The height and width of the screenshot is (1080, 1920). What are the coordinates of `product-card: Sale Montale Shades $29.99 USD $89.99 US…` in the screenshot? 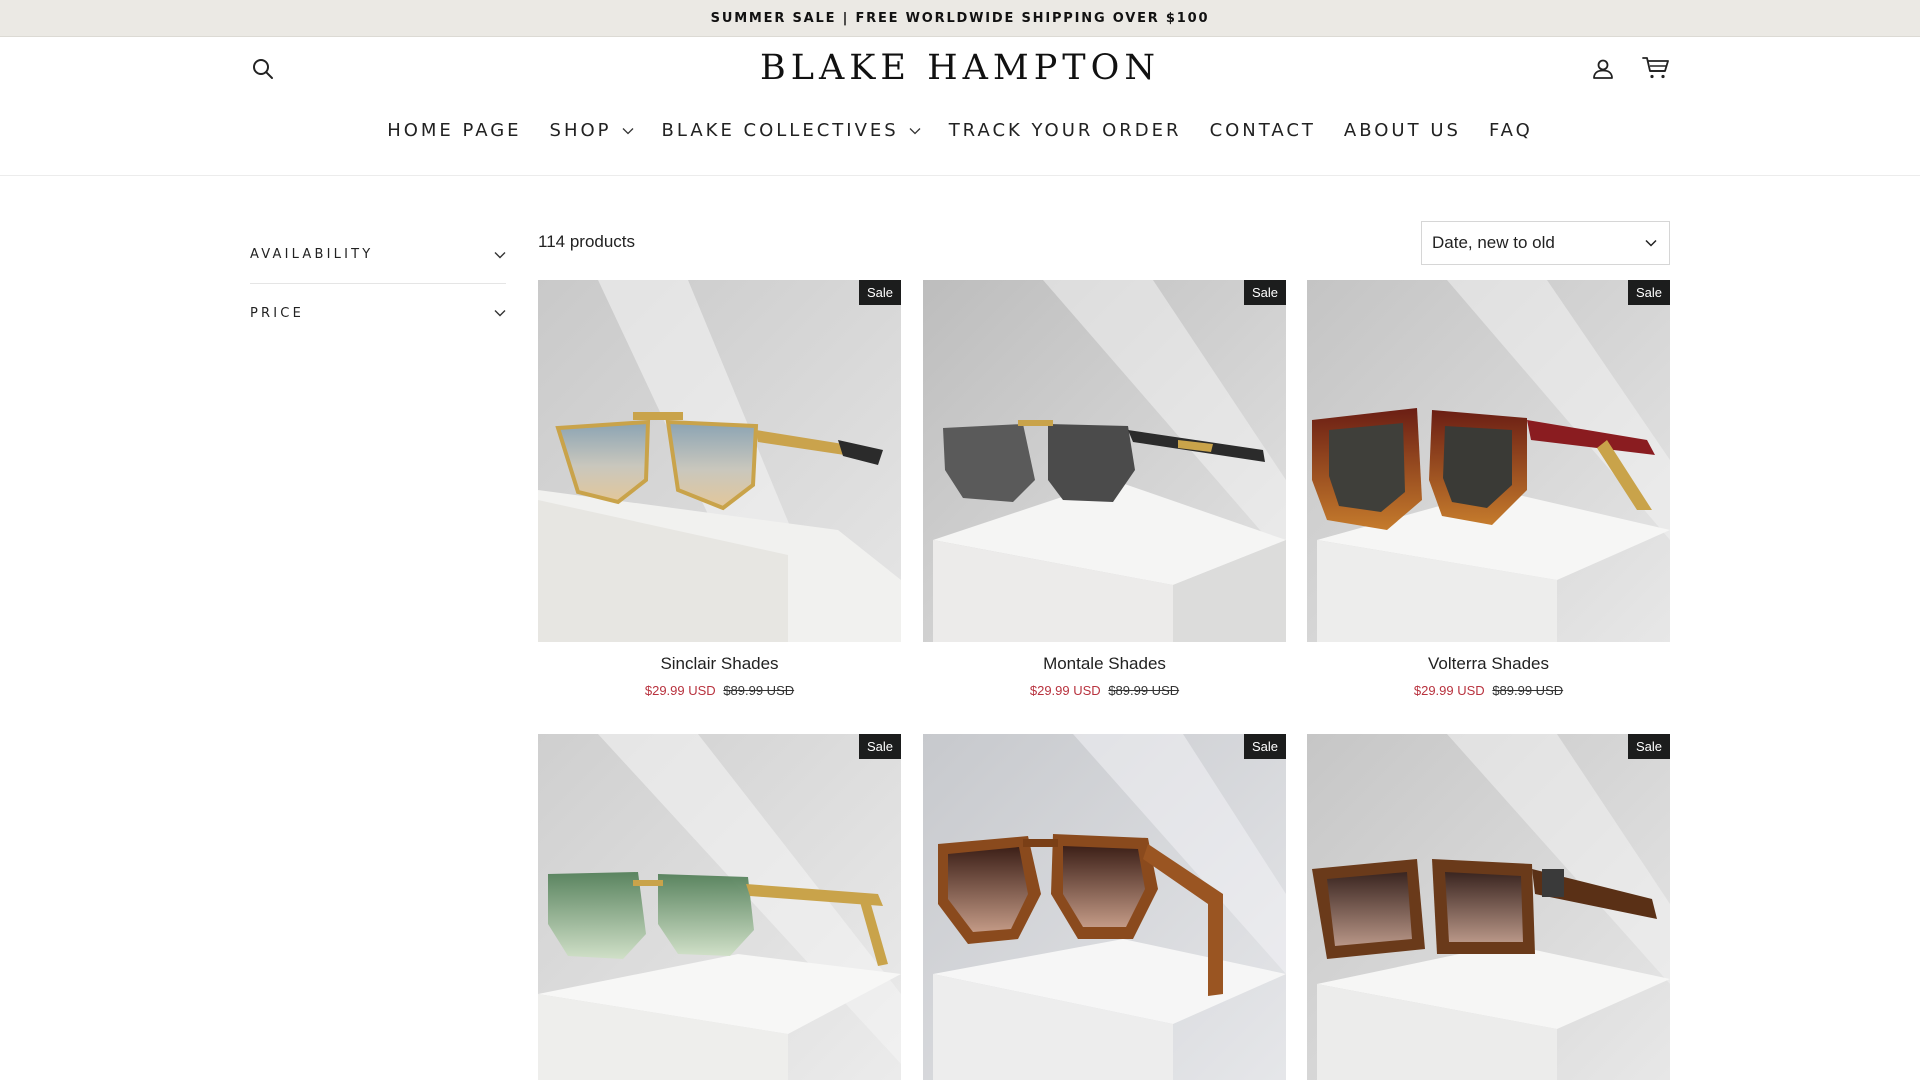 It's located at (1104, 489).